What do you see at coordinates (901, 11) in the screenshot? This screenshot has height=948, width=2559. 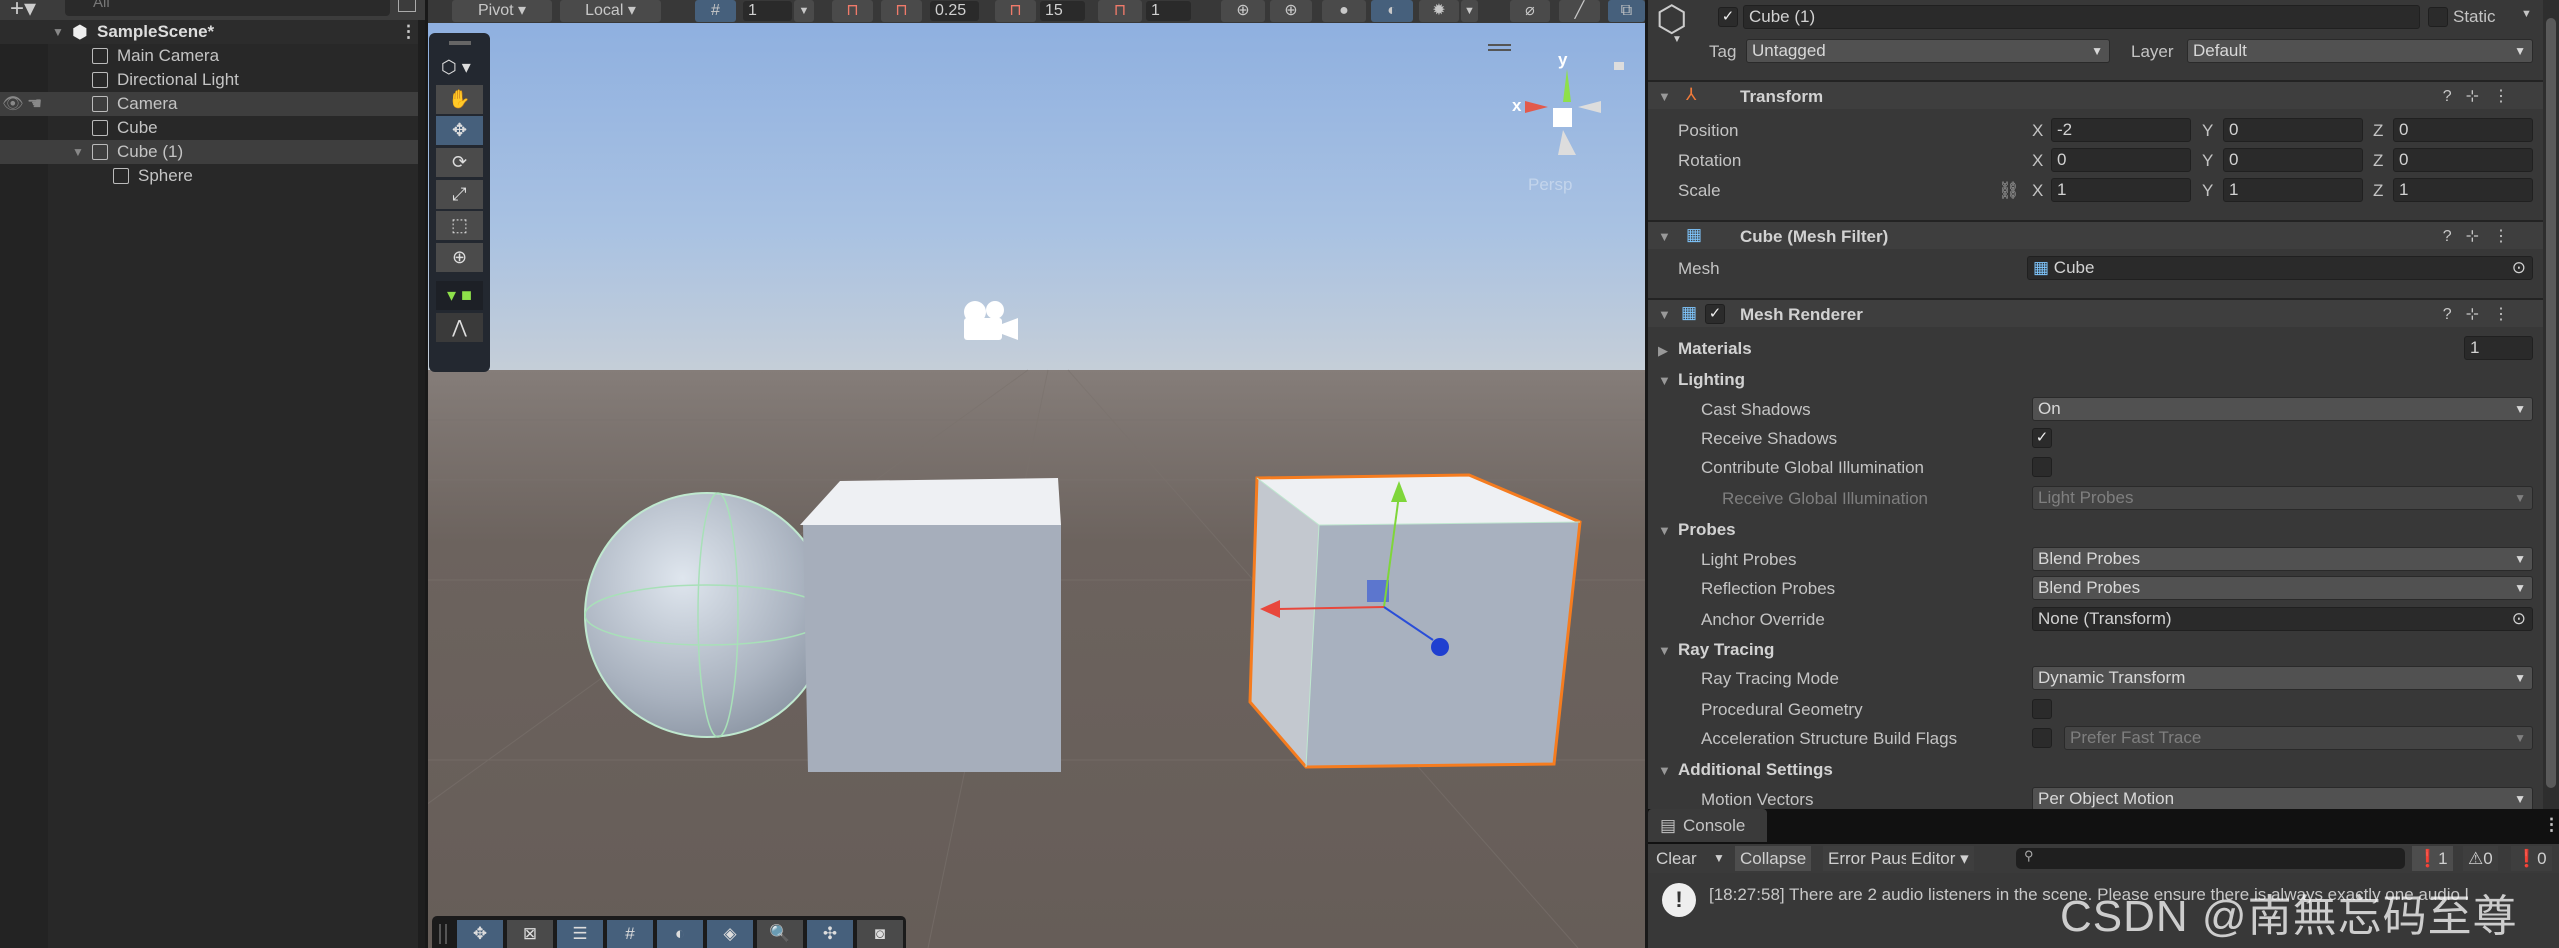 I see `move-snap-icon: ⊓` at bounding box center [901, 11].